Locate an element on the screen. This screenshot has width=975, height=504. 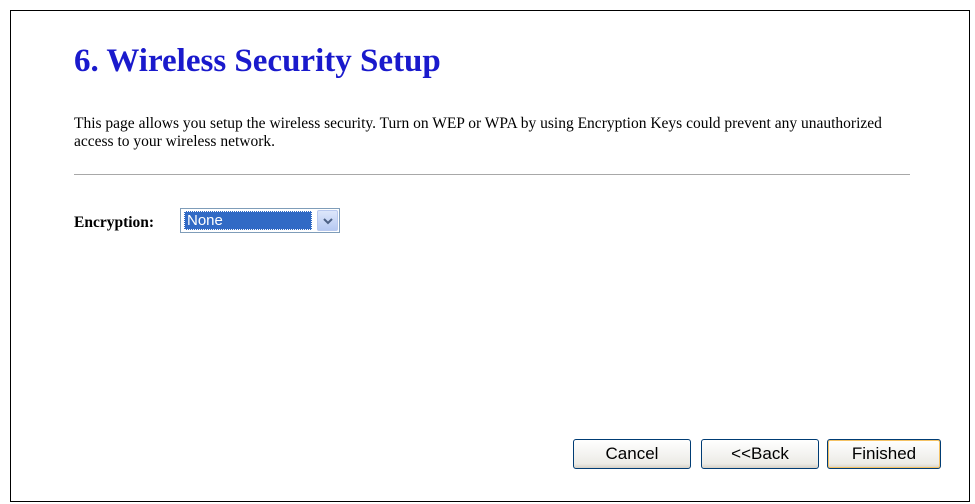
finished-button: Finished is located at coordinates (884, 454).